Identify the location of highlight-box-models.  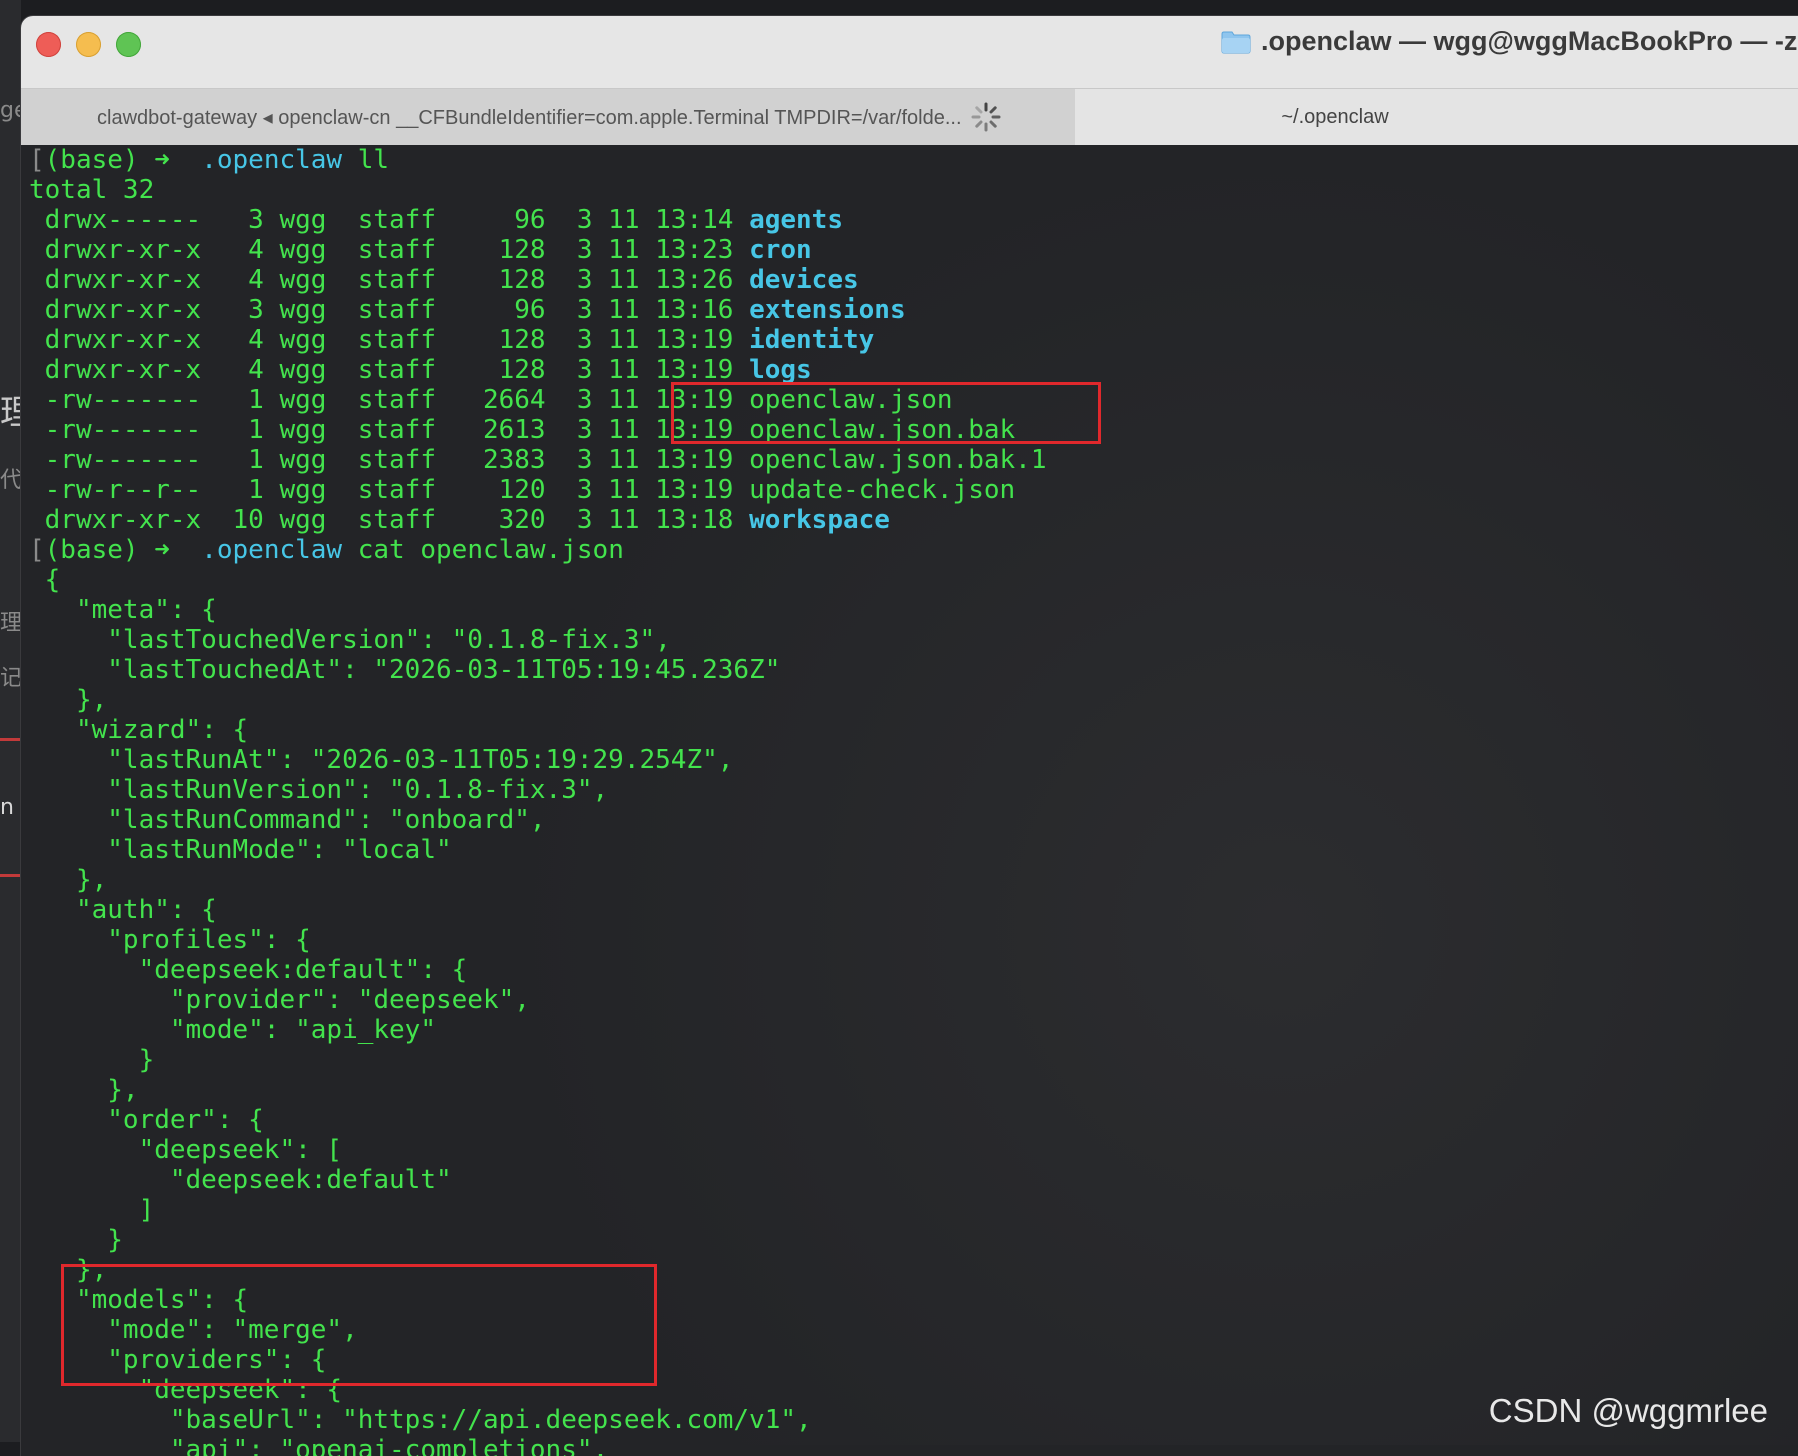
(359, 1325).